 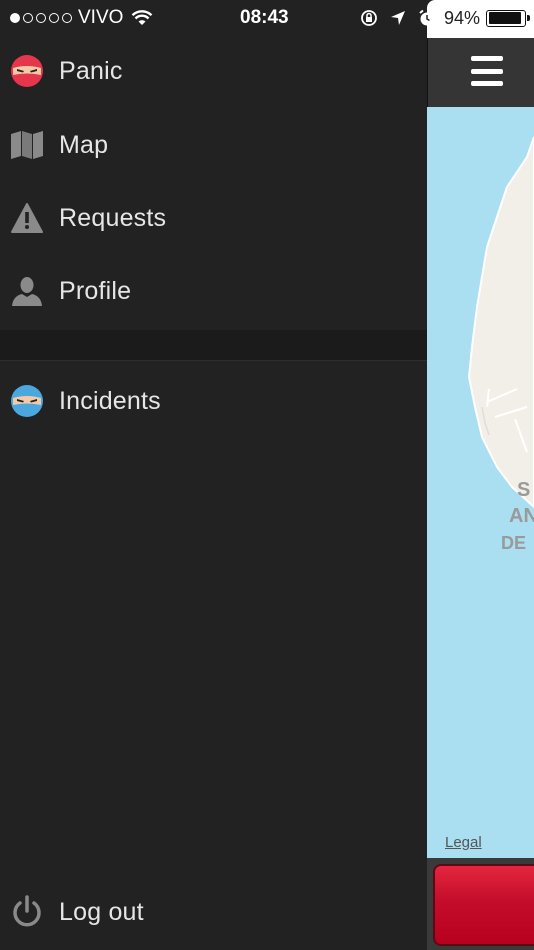 I want to click on battery-fill, so click(x=505, y=18).